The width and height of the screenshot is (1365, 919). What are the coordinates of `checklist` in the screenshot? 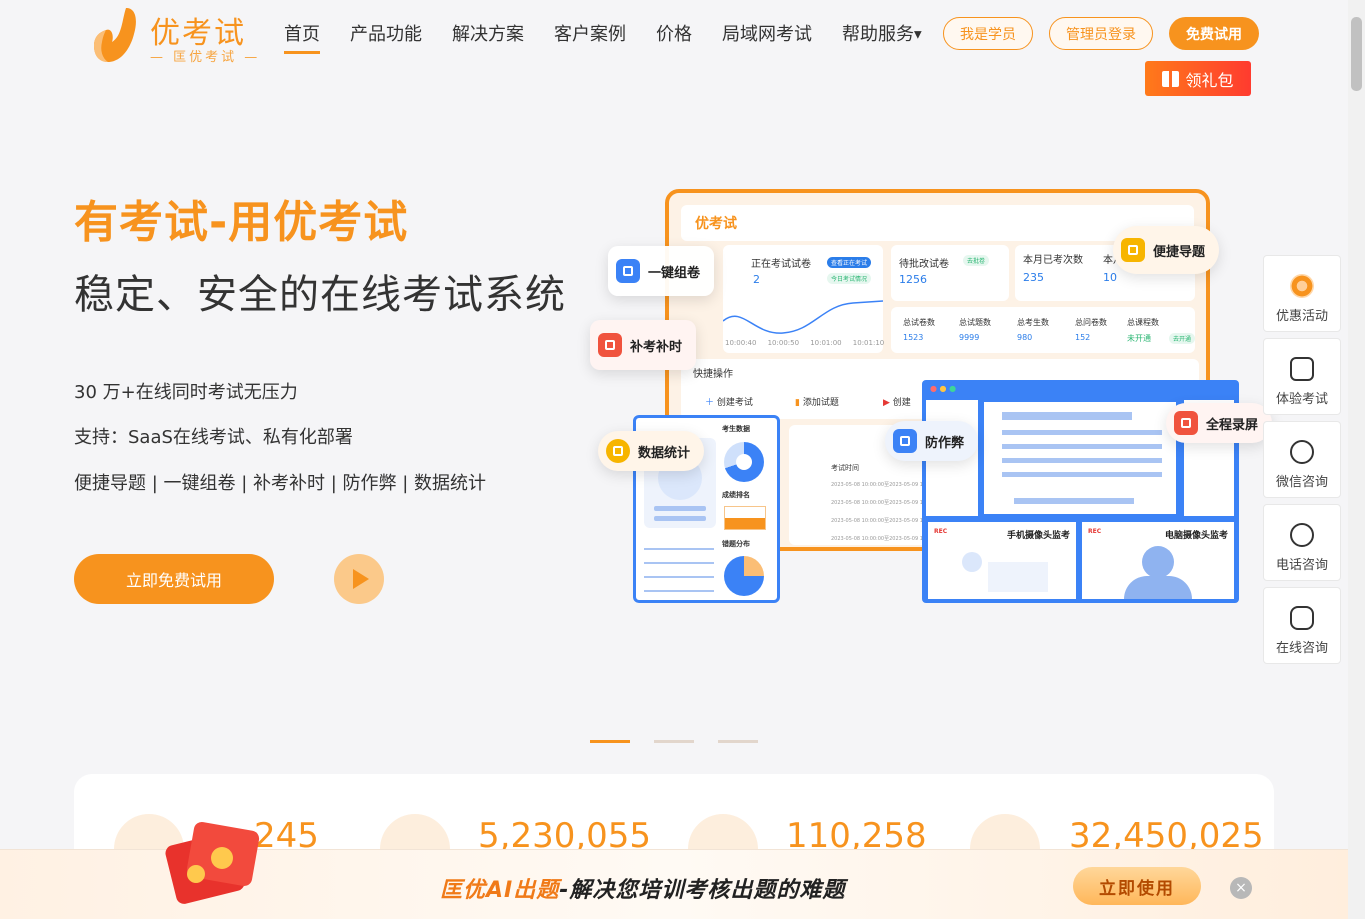 It's located at (679, 568).